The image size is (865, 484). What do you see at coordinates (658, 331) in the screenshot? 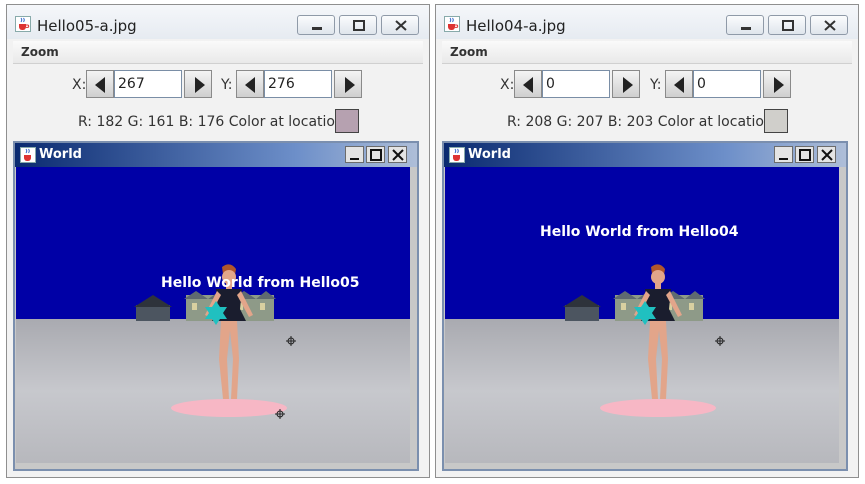
I see `dancer-figure` at bounding box center [658, 331].